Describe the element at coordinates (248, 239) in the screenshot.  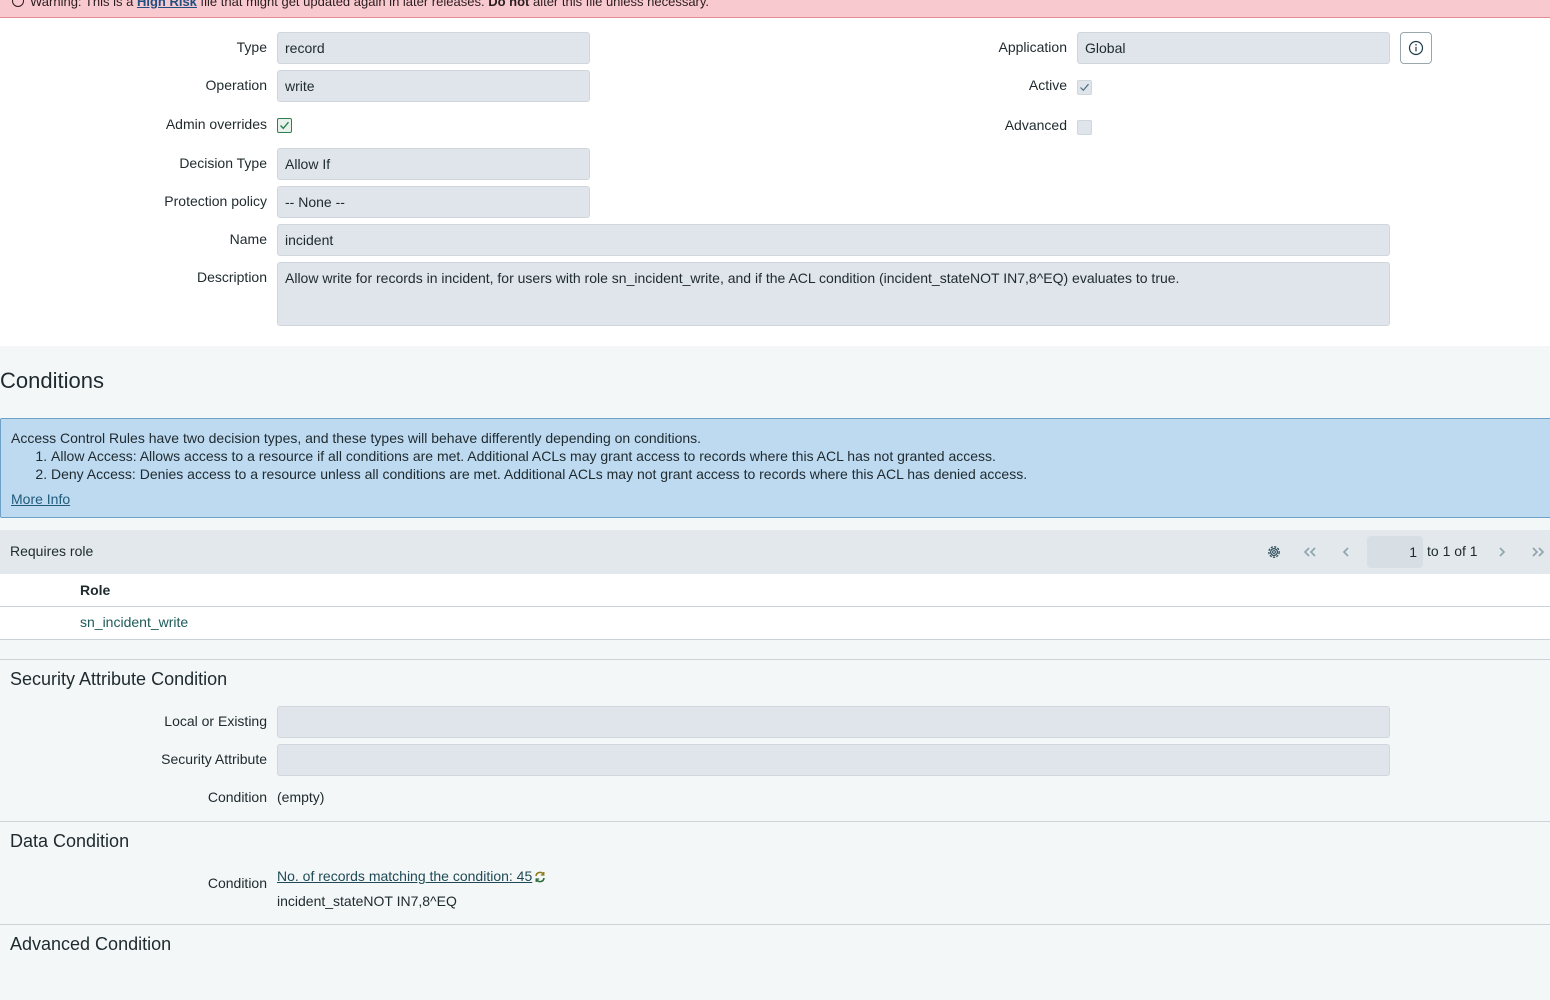
I see `name-label: Name` at that location.